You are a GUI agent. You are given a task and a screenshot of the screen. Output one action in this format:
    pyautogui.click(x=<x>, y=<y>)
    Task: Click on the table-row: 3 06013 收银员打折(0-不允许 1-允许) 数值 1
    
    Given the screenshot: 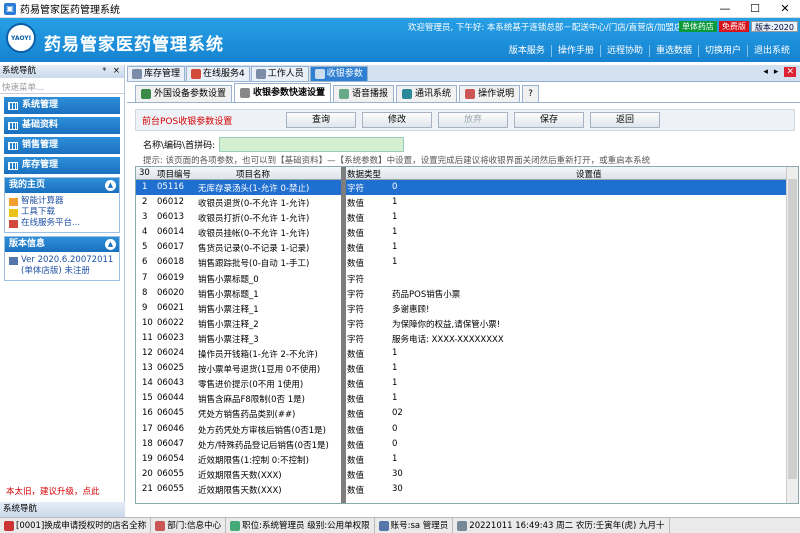 What is the action you would take?
    pyautogui.click(x=467, y=217)
    